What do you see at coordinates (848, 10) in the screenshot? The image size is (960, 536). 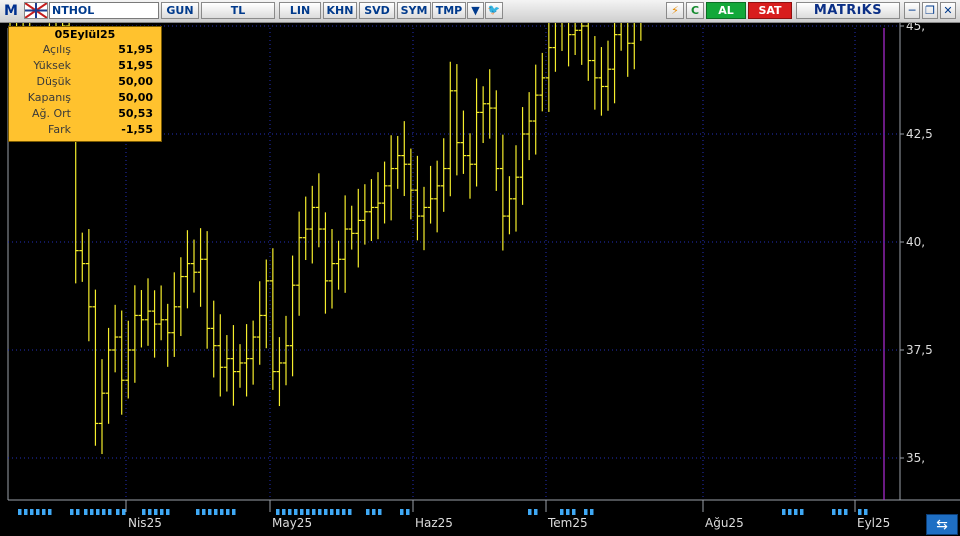 I see `matriks-brand-logo: MATRıKS` at bounding box center [848, 10].